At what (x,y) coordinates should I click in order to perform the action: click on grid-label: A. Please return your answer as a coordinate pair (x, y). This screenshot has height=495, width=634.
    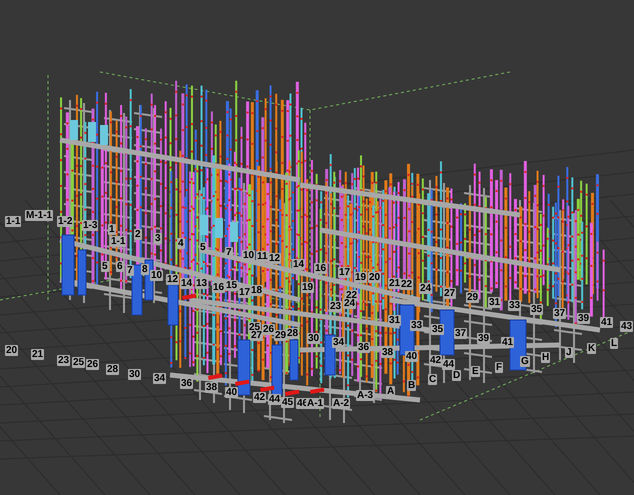
    Looking at the image, I should click on (391, 391).